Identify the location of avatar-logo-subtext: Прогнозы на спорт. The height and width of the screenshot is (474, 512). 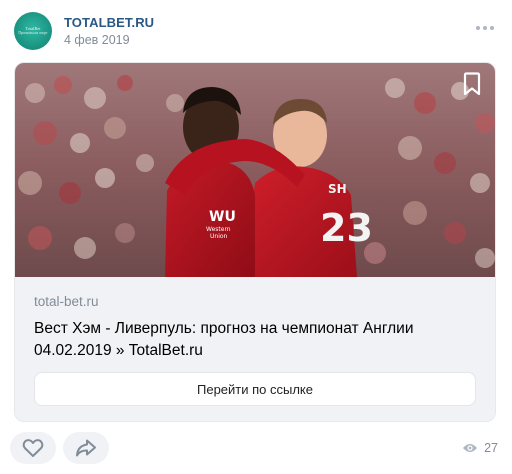
(33, 32).